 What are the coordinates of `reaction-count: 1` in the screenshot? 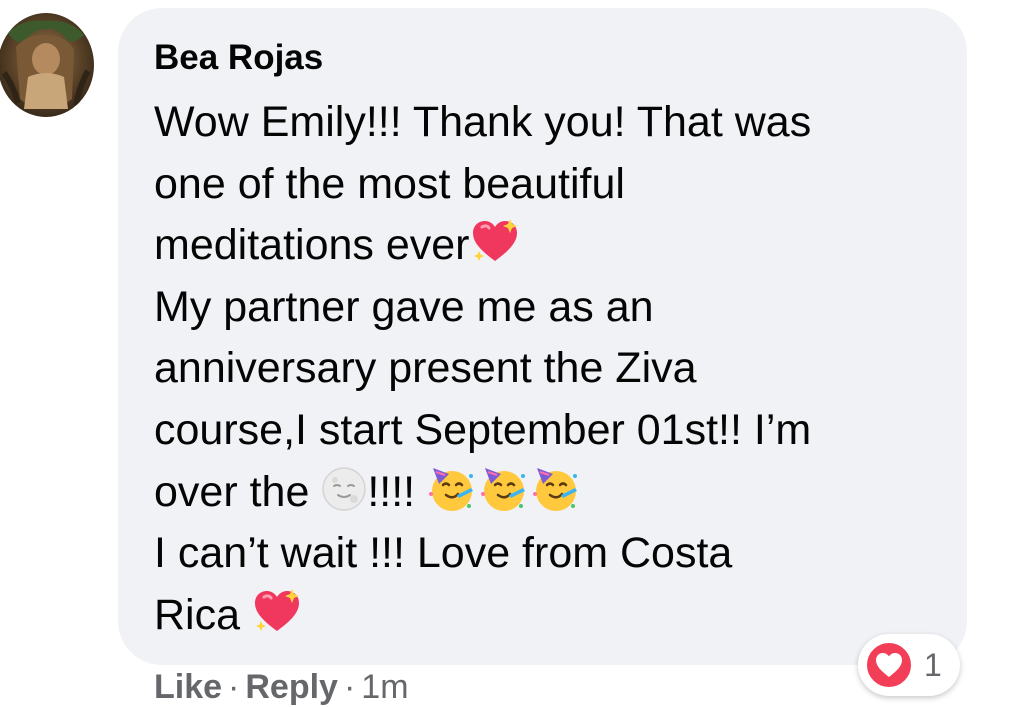 It's located at (933, 664).